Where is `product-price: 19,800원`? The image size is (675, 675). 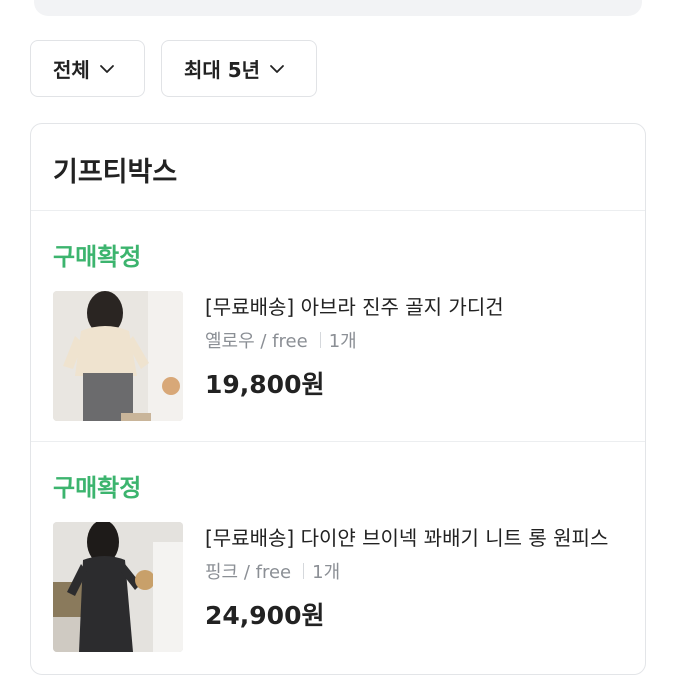
product-price: 19,800원 is located at coordinates (265, 384).